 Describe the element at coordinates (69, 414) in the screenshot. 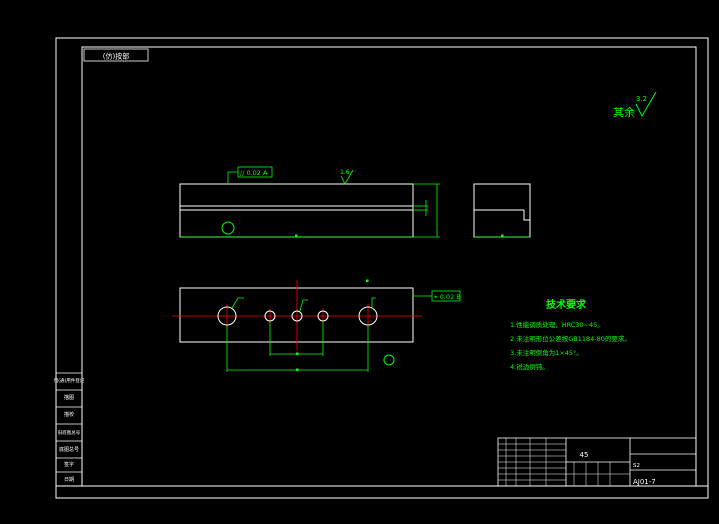

I see `strip-label-3: 描校` at that location.